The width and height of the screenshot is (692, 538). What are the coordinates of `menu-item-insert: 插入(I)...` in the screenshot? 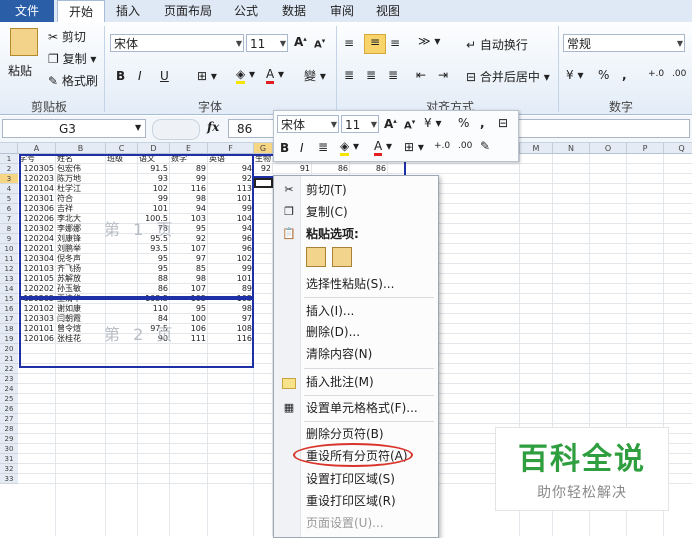 It's located at (356, 311).